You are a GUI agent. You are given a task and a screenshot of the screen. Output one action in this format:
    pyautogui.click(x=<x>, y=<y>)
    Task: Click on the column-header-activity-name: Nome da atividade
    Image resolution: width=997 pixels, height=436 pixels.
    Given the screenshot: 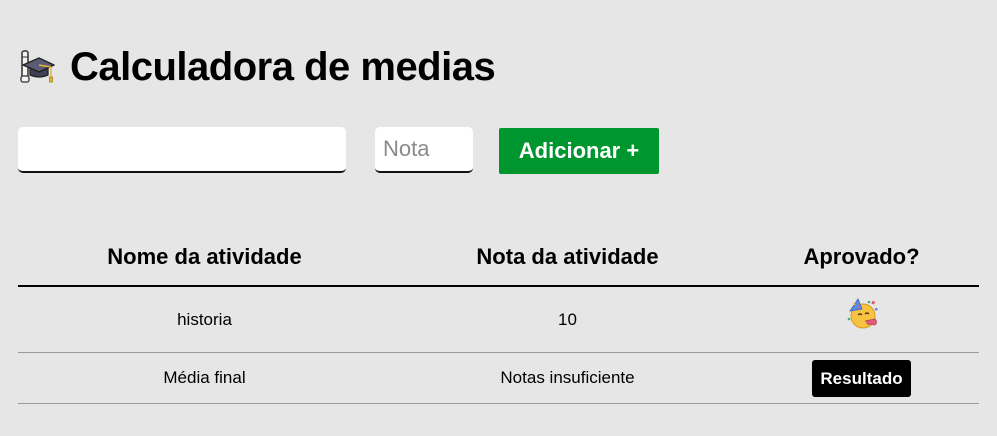 What is the action you would take?
    pyautogui.click(x=204, y=258)
    